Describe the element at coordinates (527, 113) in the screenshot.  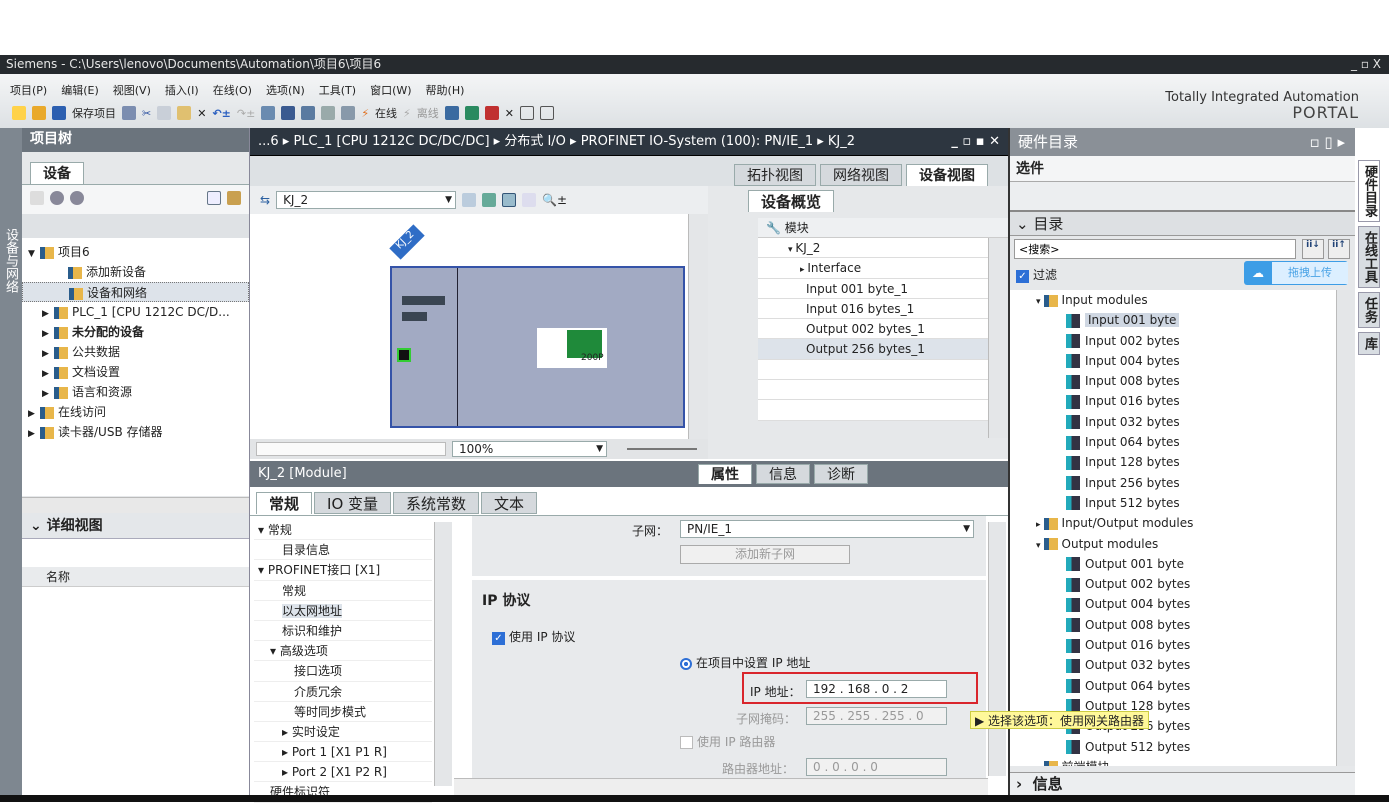
I see `split-horizontal-icon` at that location.